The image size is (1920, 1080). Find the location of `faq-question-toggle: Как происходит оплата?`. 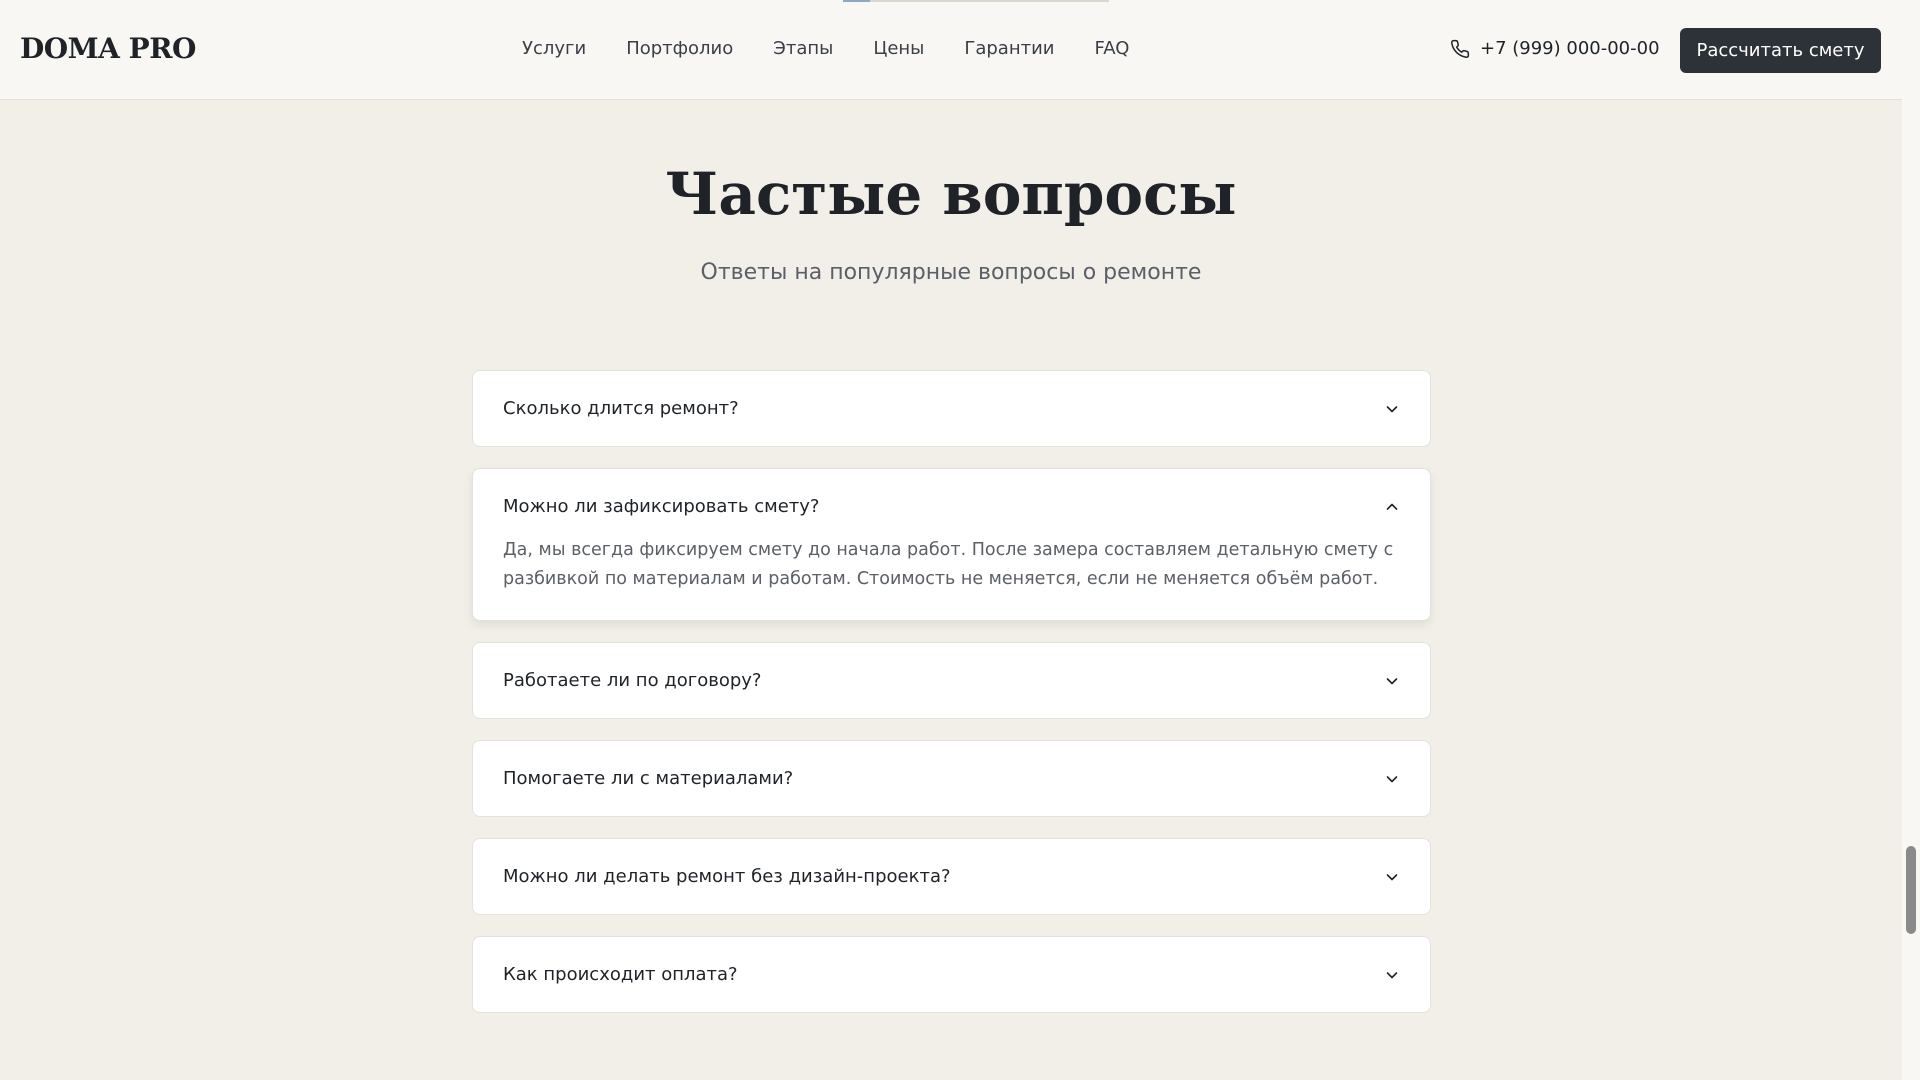

faq-question-toggle: Как происходит оплата? is located at coordinates (951, 974).